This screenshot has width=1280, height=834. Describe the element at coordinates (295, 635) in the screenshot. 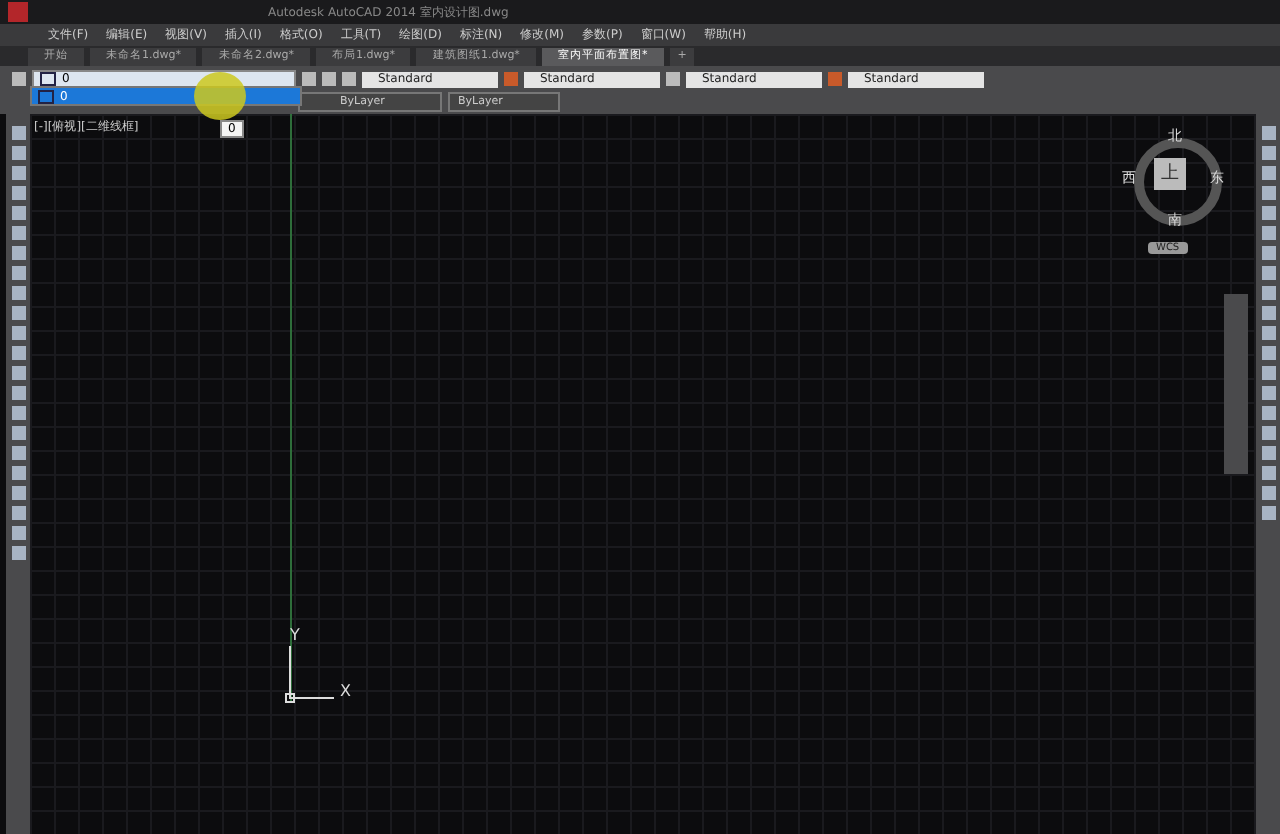

I see `axis-label: Y` at that location.